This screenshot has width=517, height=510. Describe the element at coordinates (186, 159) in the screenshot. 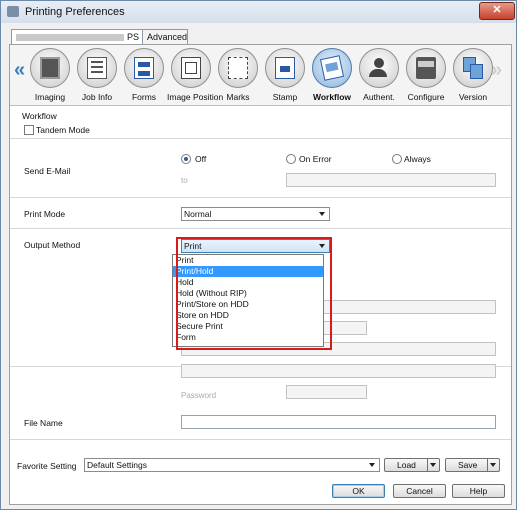

I see `email-off-radio` at that location.